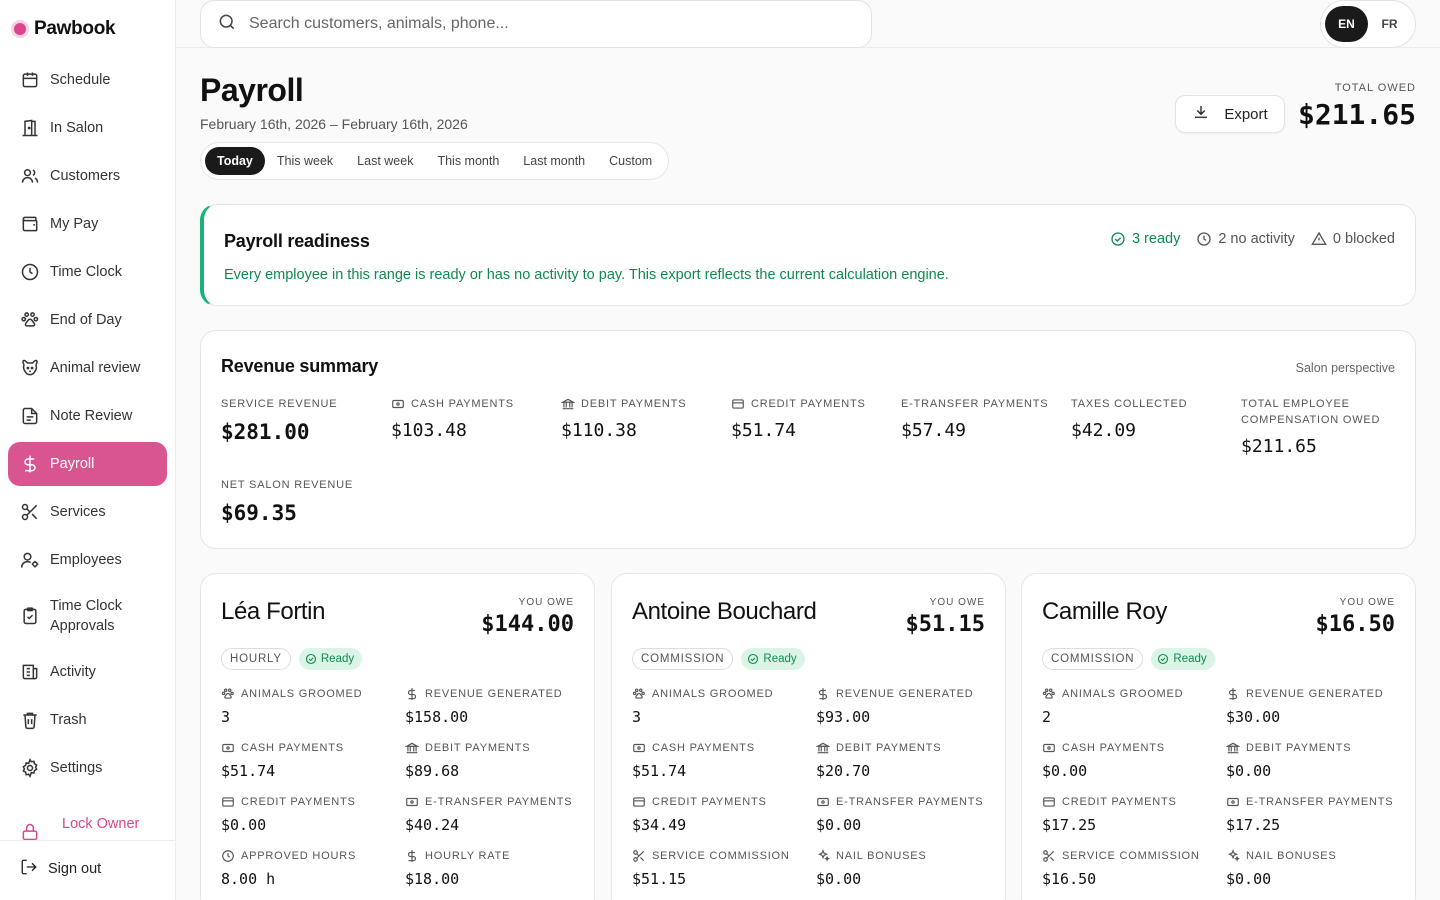 This screenshot has height=900, width=1440. What do you see at coordinates (30, 176) in the screenshot?
I see `users-icon` at bounding box center [30, 176].